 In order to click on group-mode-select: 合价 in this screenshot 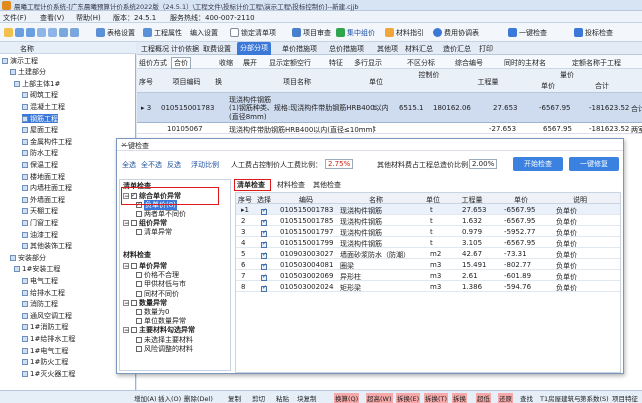, I will do `click(181, 63)`.